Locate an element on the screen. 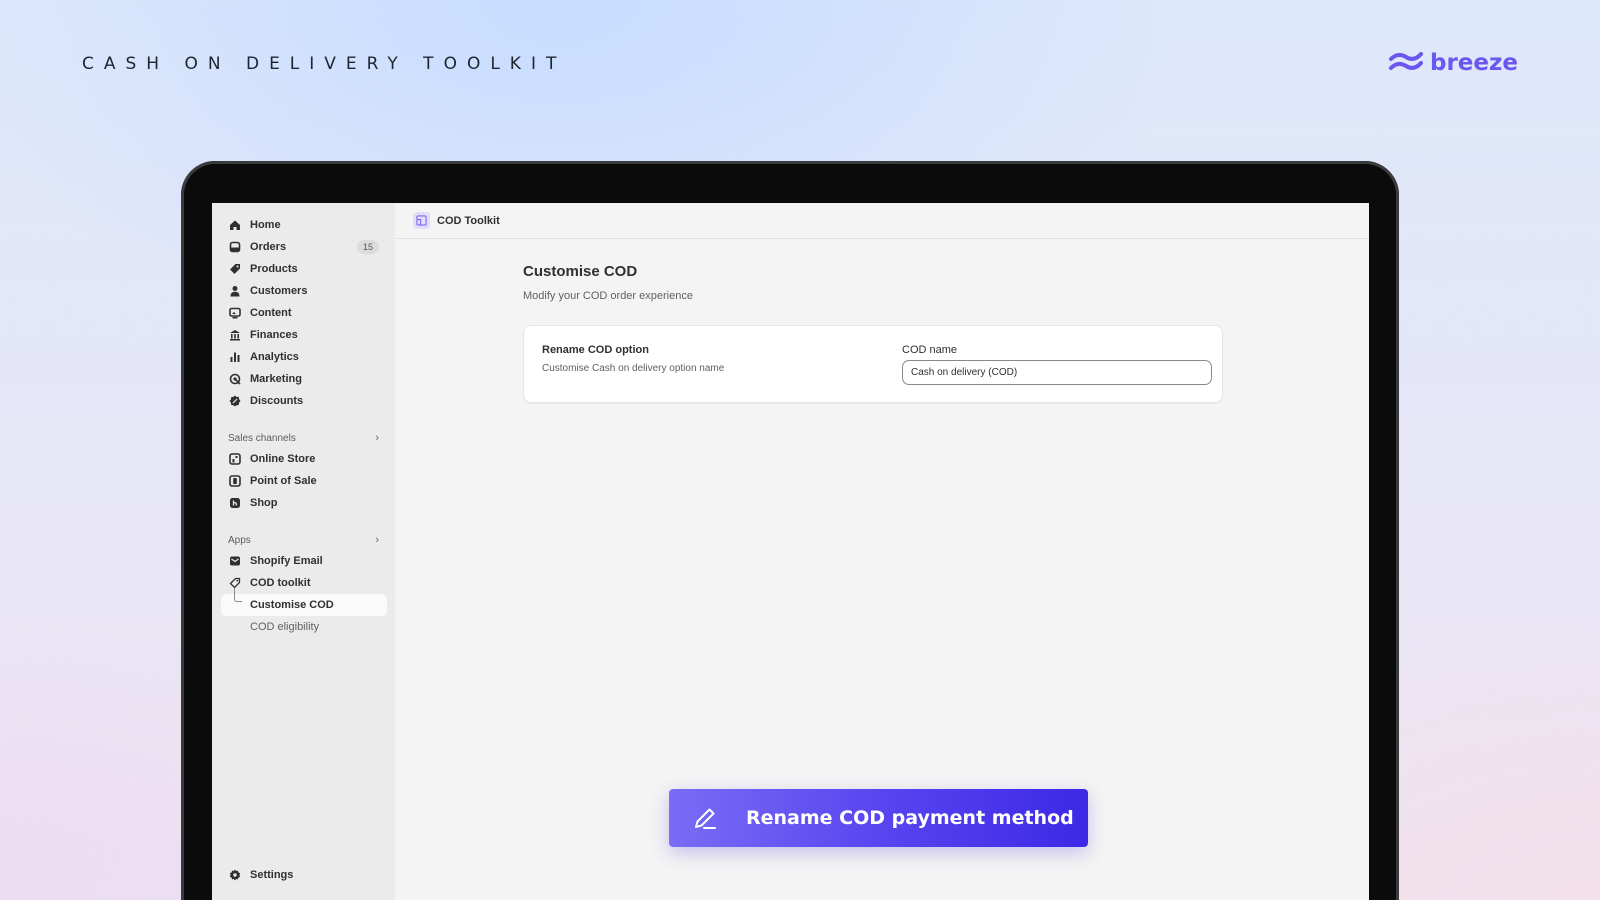 Image resolution: width=1600 pixels, height=900 pixels. page-title: Customise COD is located at coordinates (580, 271).